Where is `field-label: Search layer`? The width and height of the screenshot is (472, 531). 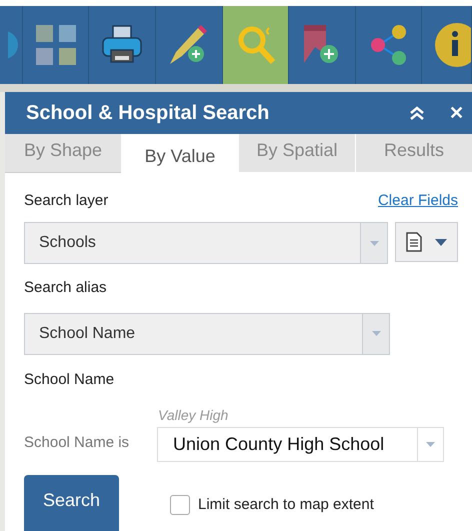
field-label: Search layer is located at coordinates (66, 200).